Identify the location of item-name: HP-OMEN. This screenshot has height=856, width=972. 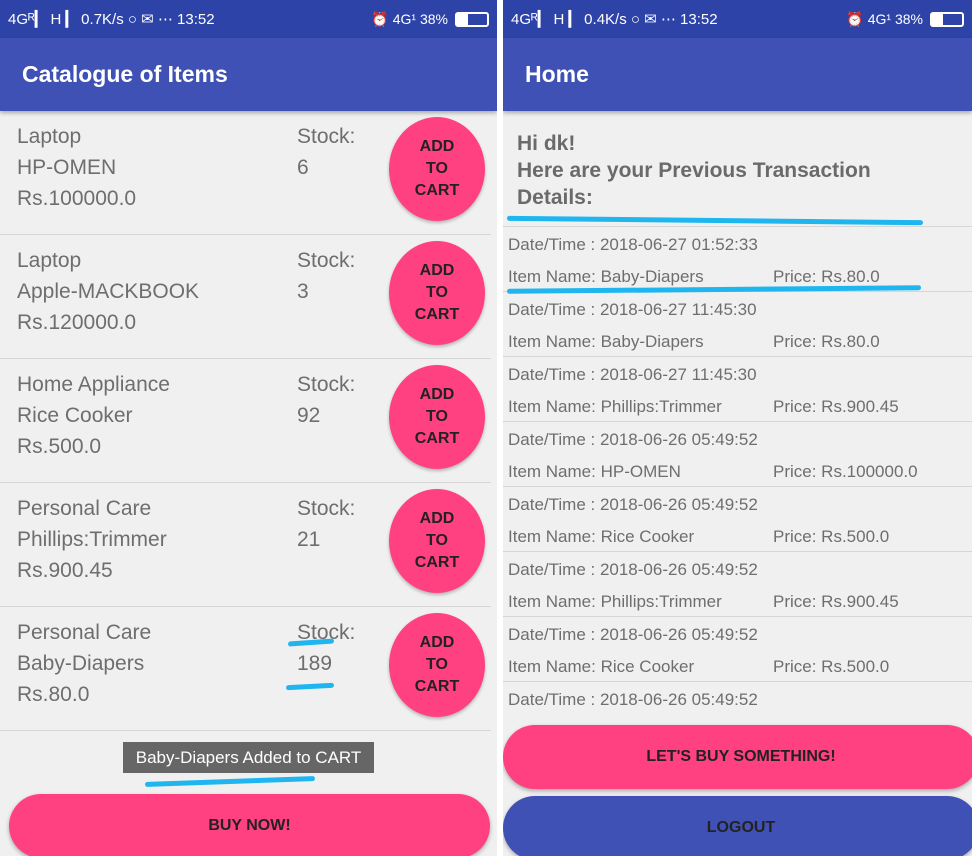
(67, 167).